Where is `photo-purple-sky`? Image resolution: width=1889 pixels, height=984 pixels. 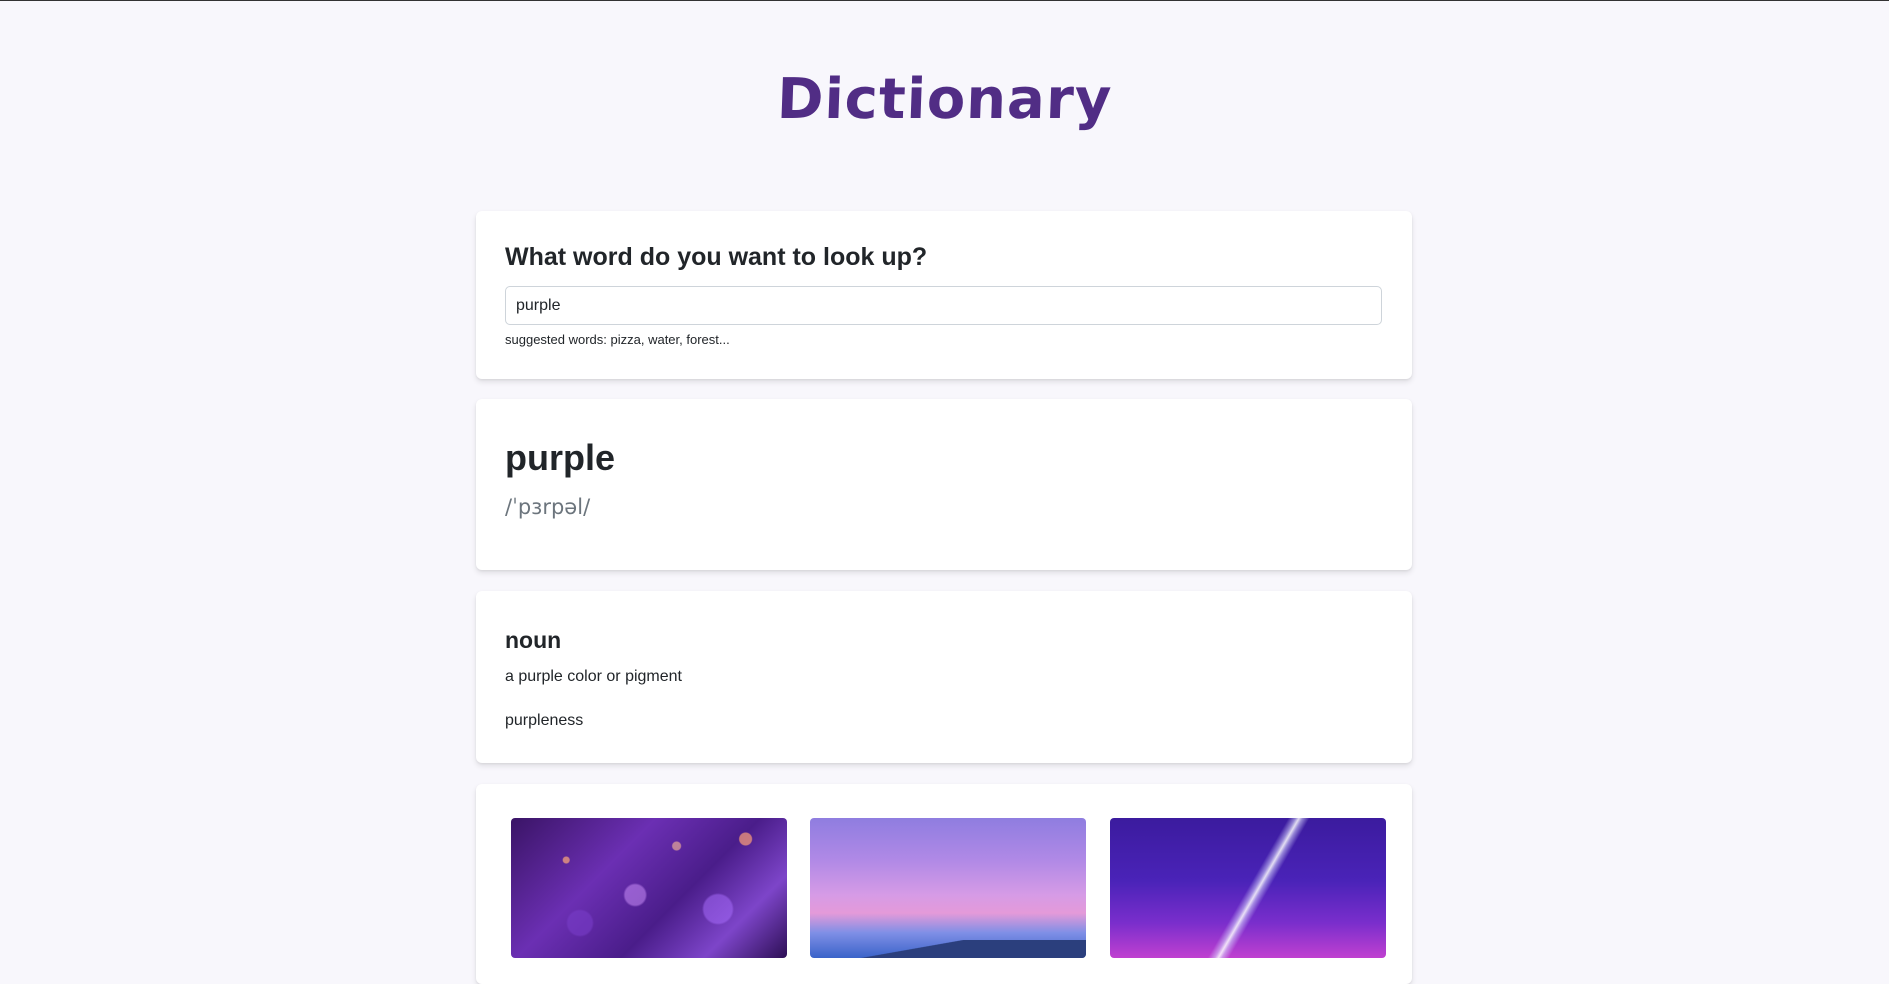
photo-purple-sky is located at coordinates (948, 888).